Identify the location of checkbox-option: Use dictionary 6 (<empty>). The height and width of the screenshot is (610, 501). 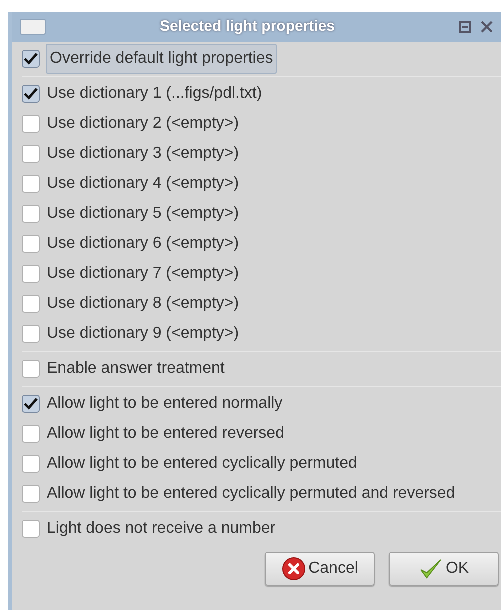
(261, 244).